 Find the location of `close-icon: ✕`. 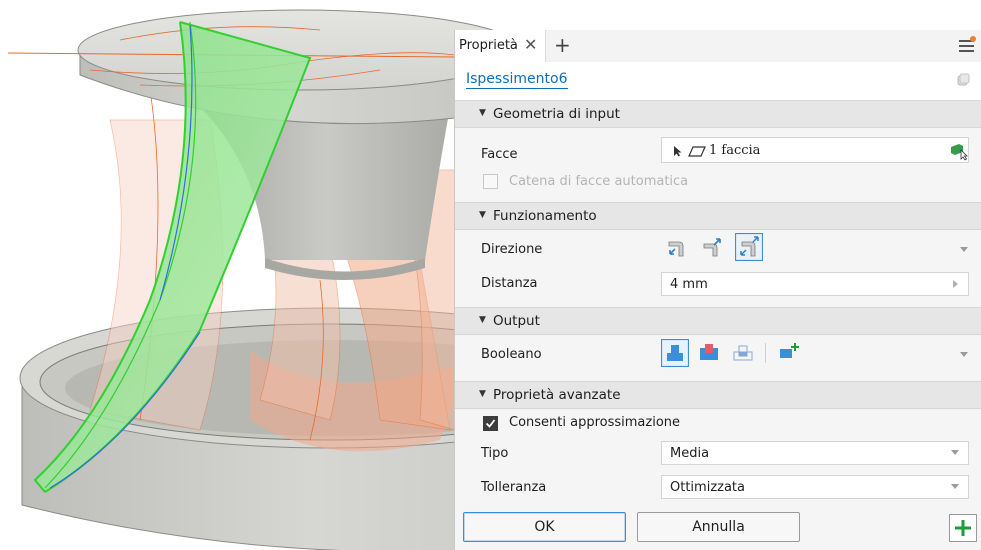

close-icon: ✕ is located at coordinates (530, 44).